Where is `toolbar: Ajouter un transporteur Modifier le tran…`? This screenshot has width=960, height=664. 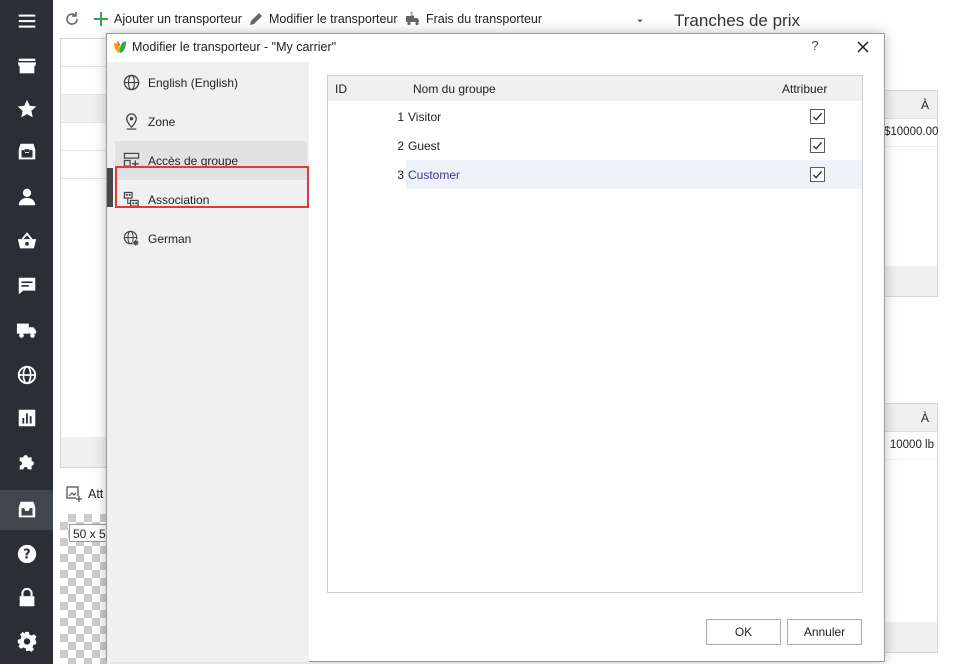 toolbar: Ajouter un transporteur Modifier le tran… is located at coordinates (506, 18).